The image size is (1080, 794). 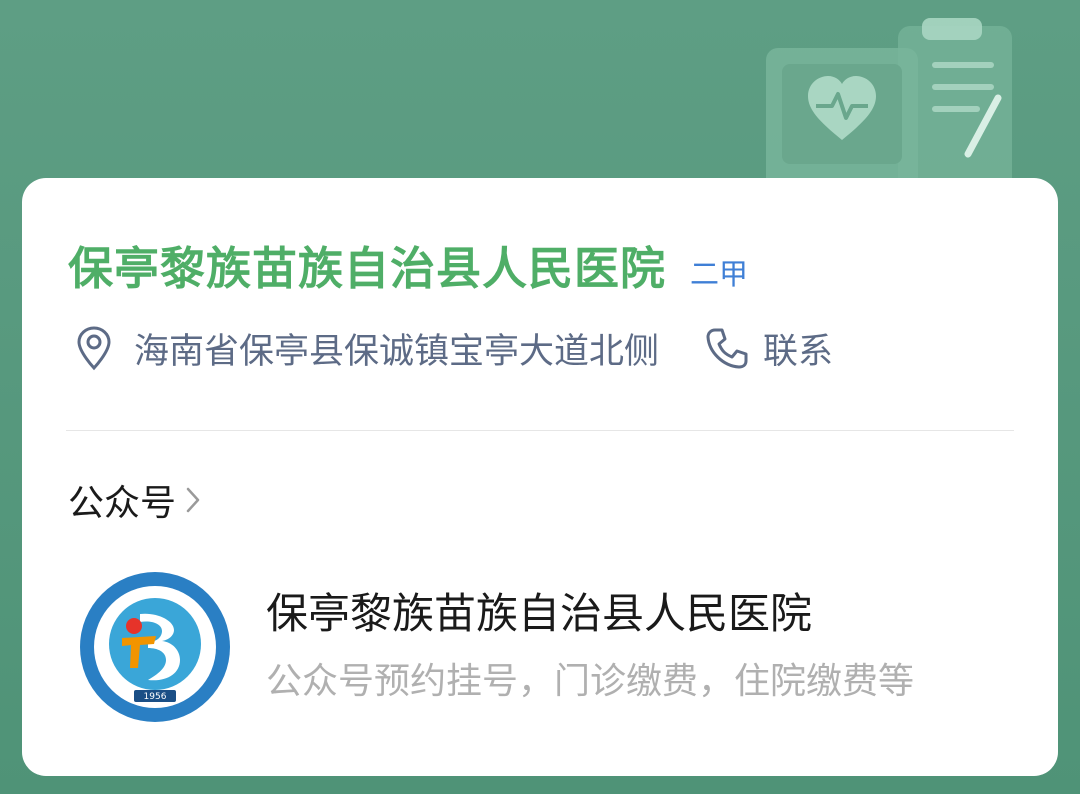 What do you see at coordinates (155, 647) in the screenshot?
I see `hospital-logo: 1956` at bounding box center [155, 647].